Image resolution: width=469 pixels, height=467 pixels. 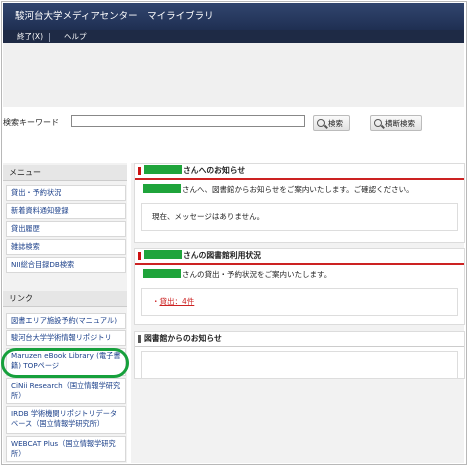 I want to click on library-notice-panel: 図書館からのお知らせ, so click(x=299, y=355).